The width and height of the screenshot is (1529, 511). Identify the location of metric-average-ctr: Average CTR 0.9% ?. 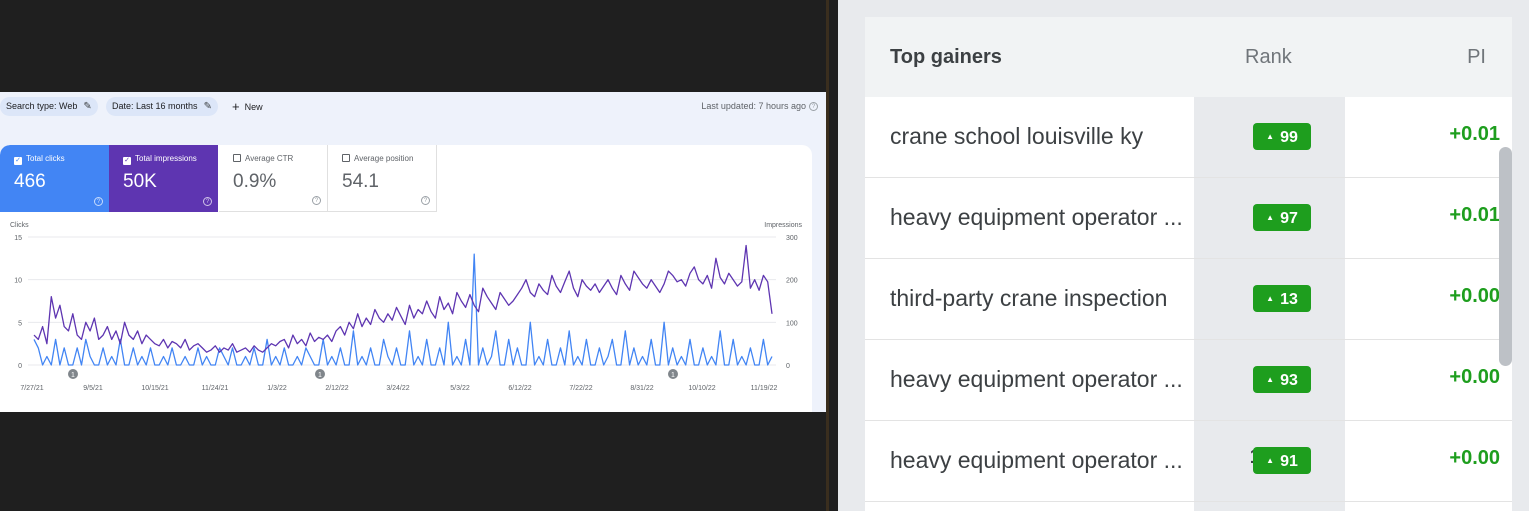
(273, 178).